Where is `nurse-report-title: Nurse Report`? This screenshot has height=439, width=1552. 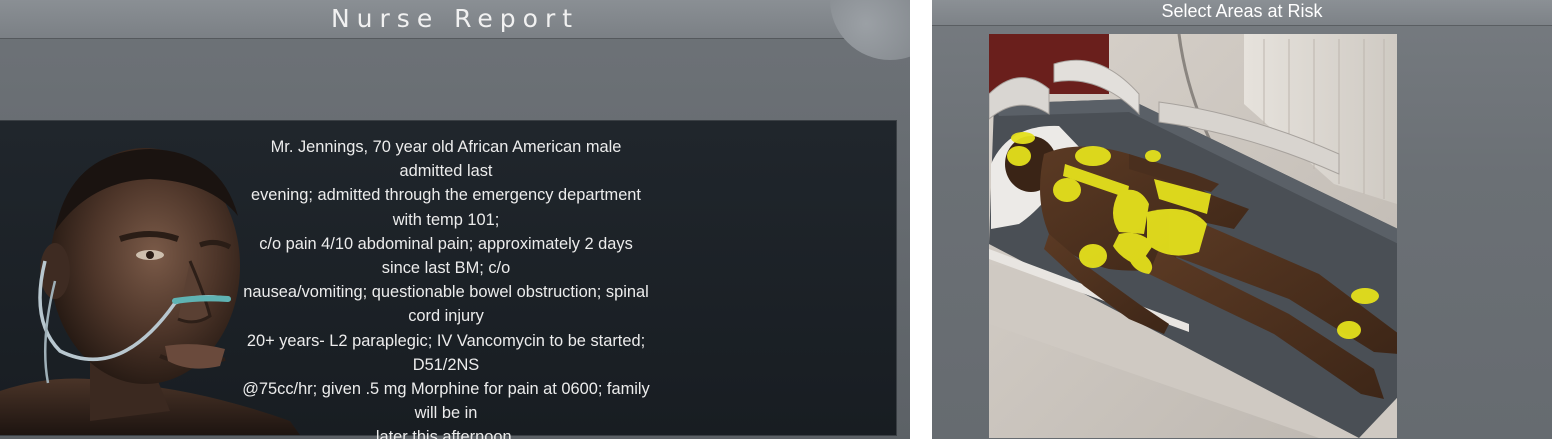
nurse-report-title: Nurse Report is located at coordinates (455, 18).